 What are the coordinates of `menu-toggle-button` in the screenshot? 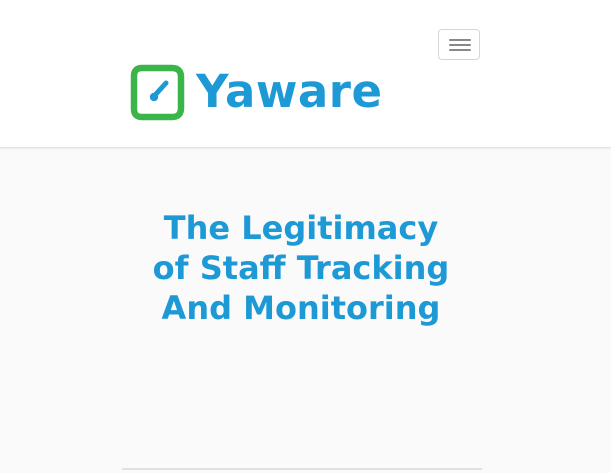 It's located at (459, 44).